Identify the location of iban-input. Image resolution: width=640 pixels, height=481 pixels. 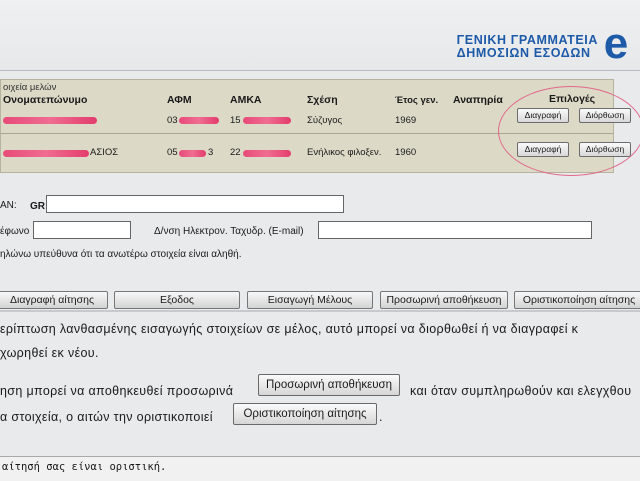
(195, 204).